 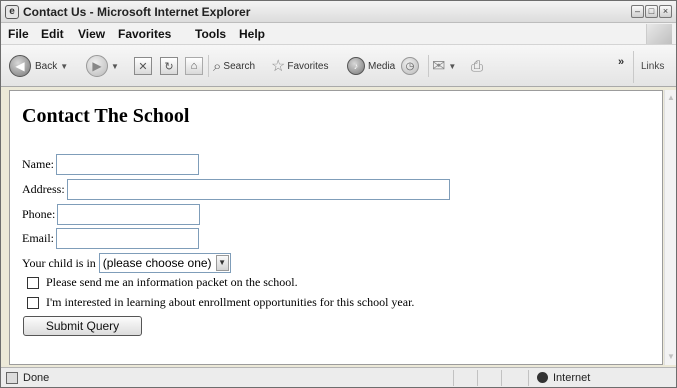 I want to click on back-label: Back, so click(x=46, y=66).